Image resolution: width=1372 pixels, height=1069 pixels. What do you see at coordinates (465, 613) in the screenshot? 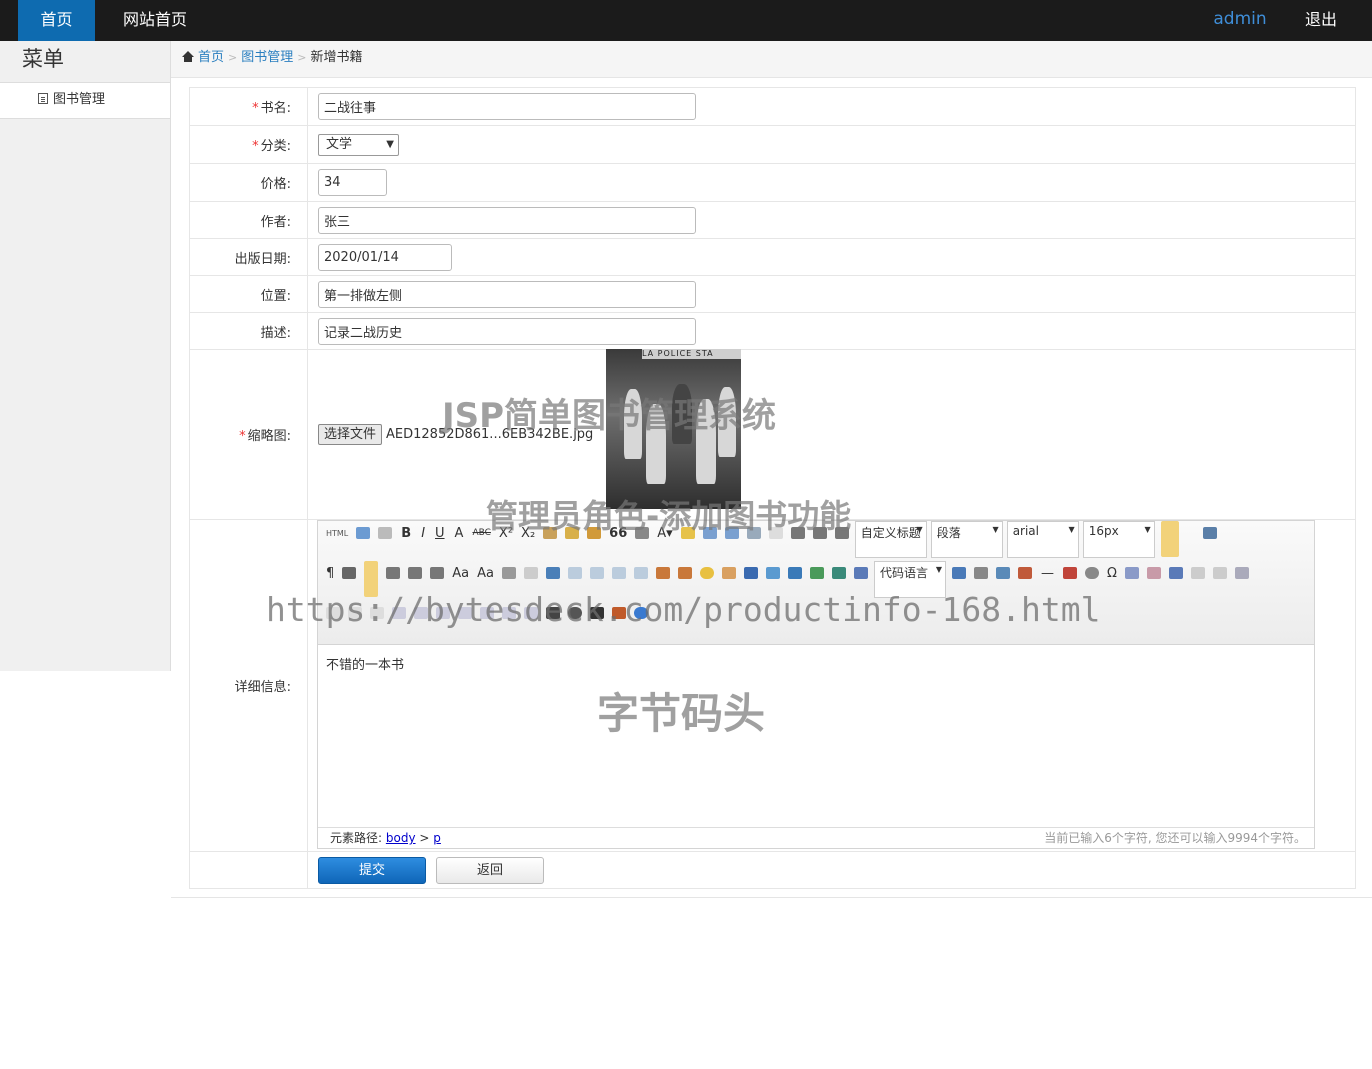
I see `split-cells-icon` at bounding box center [465, 613].